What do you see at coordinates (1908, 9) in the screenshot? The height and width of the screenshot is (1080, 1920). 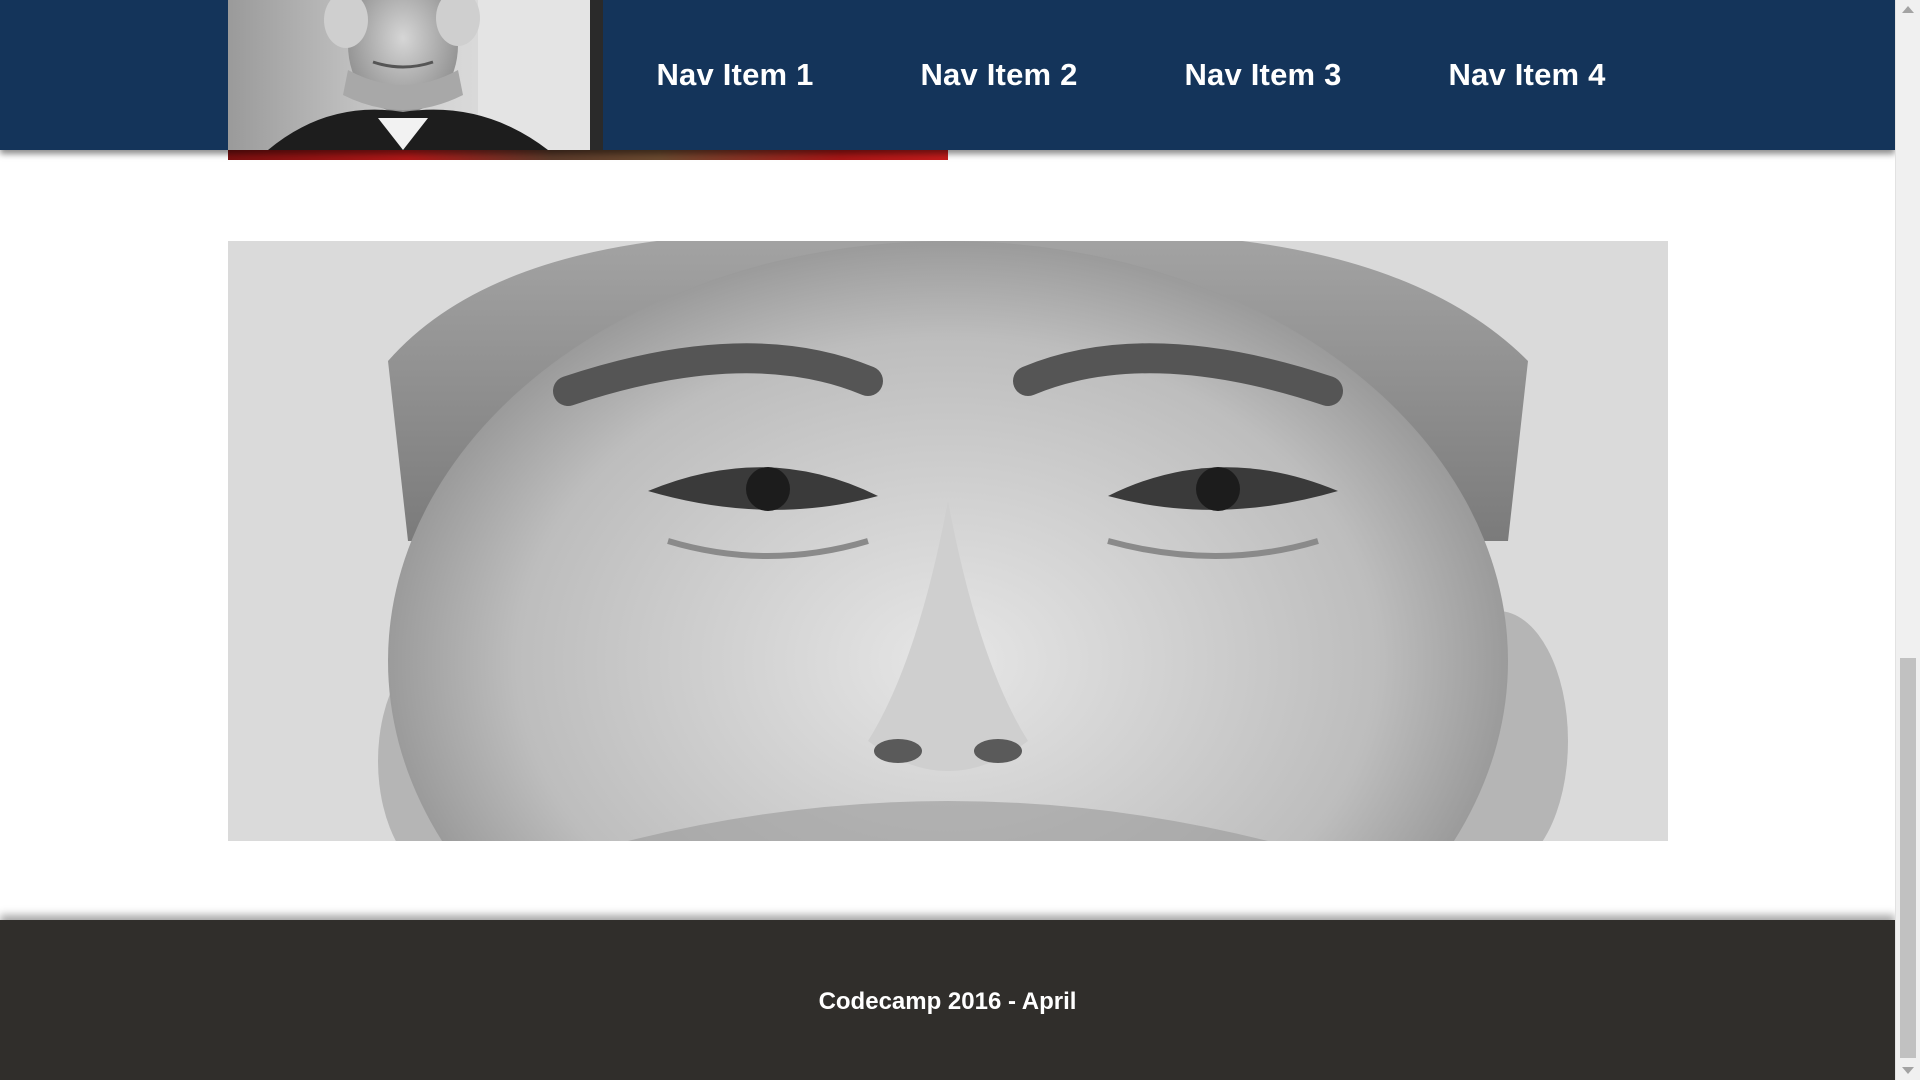 I see `scroll-up-arrow-icon` at bounding box center [1908, 9].